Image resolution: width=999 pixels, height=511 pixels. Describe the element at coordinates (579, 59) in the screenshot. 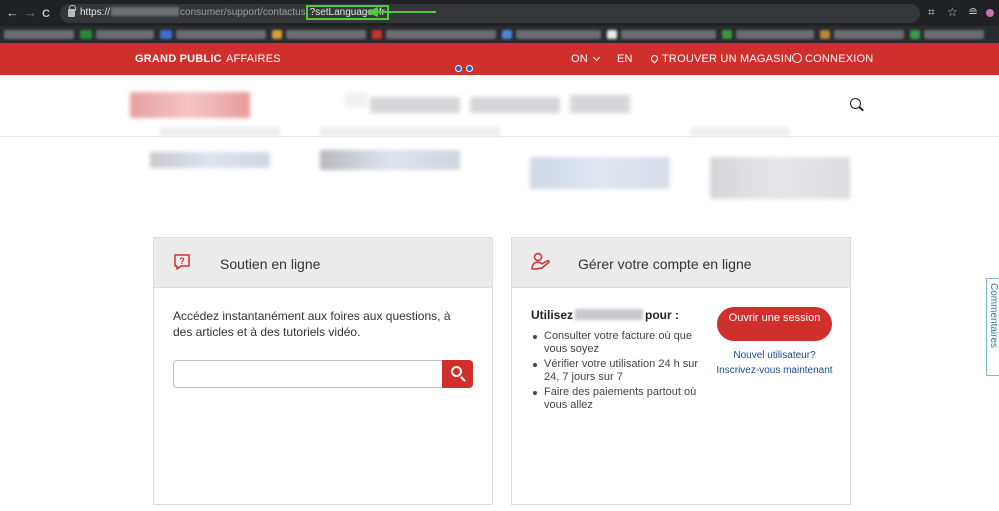

I see `province-label: ON` at that location.